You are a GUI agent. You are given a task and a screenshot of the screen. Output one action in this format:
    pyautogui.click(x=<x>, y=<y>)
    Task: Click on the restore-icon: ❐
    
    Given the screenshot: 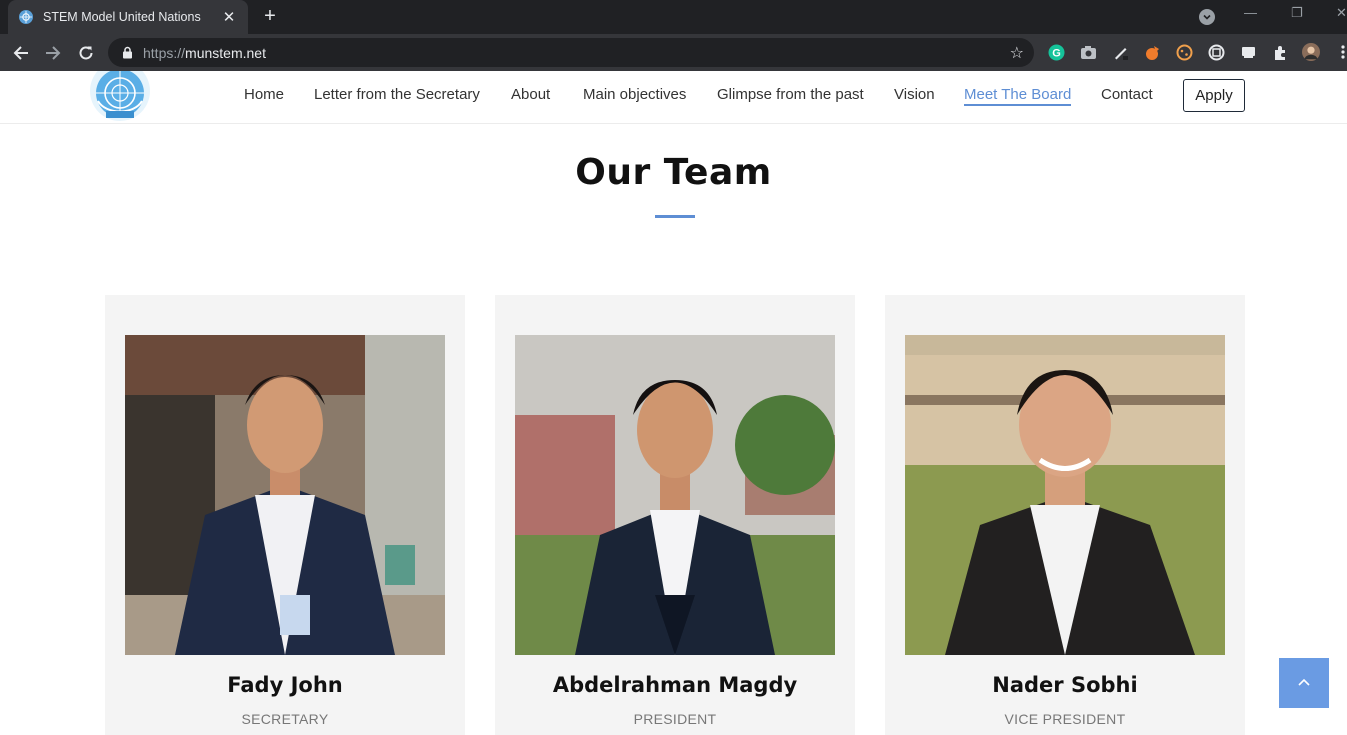 What is the action you would take?
    pyautogui.click(x=1297, y=13)
    